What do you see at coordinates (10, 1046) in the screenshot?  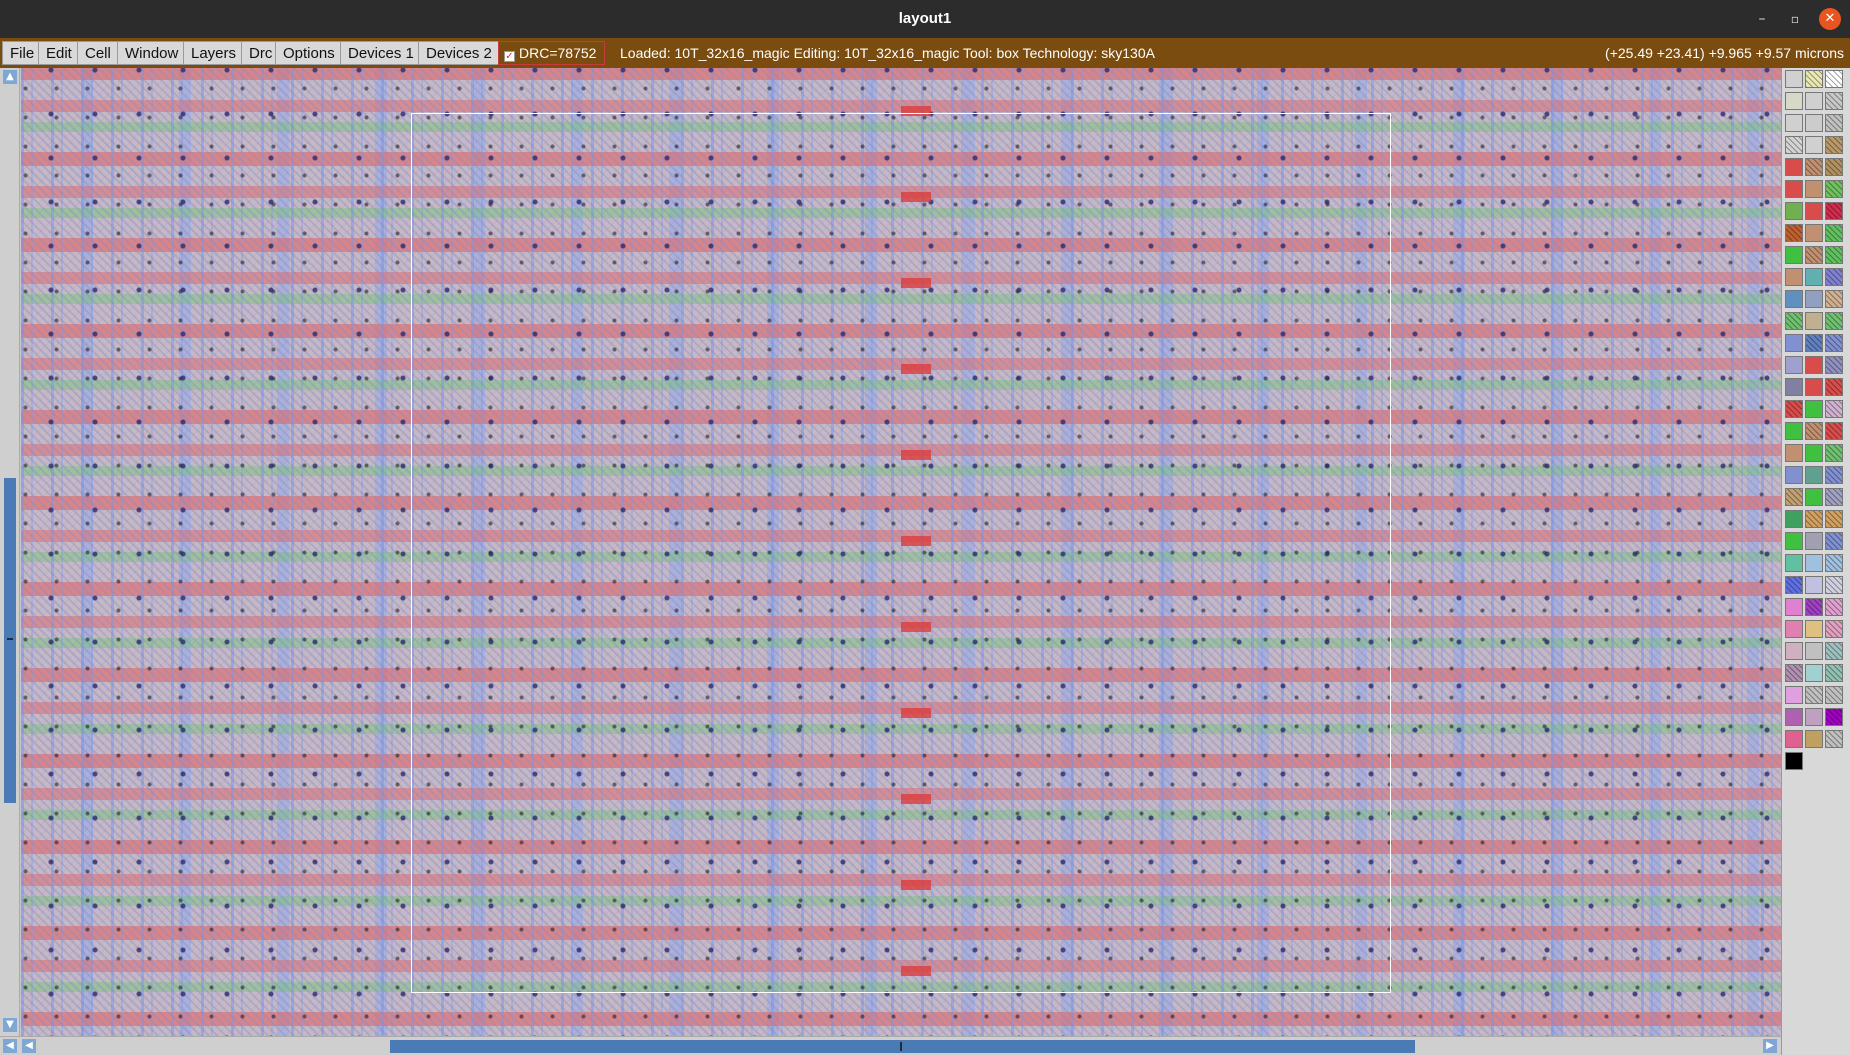 I see `scroll-left-icon: ◀` at bounding box center [10, 1046].